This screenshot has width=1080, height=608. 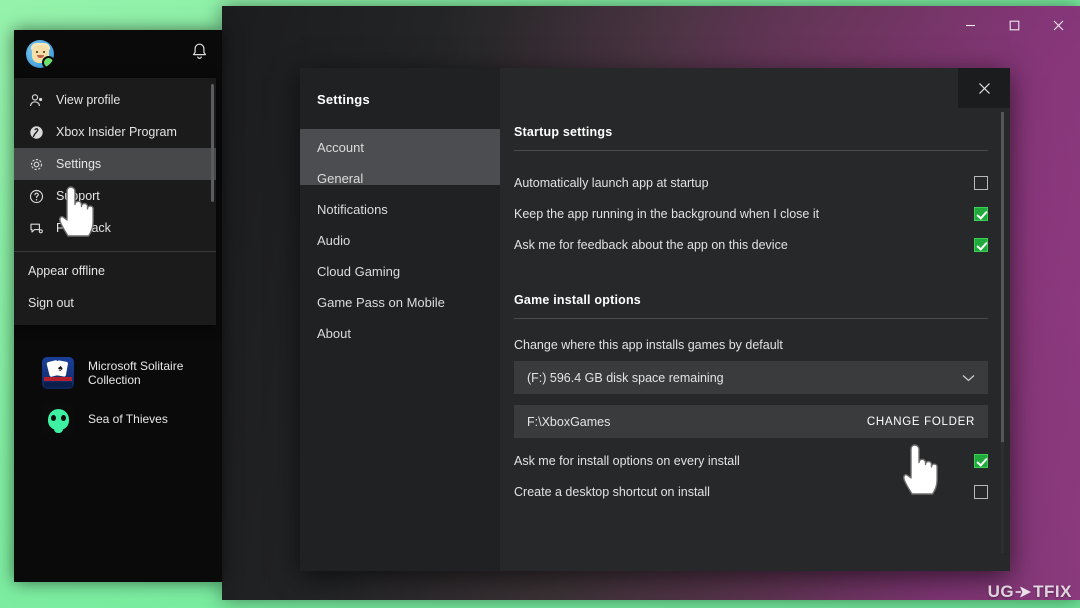 I want to click on content-scrollbar, so click(x=1002, y=332).